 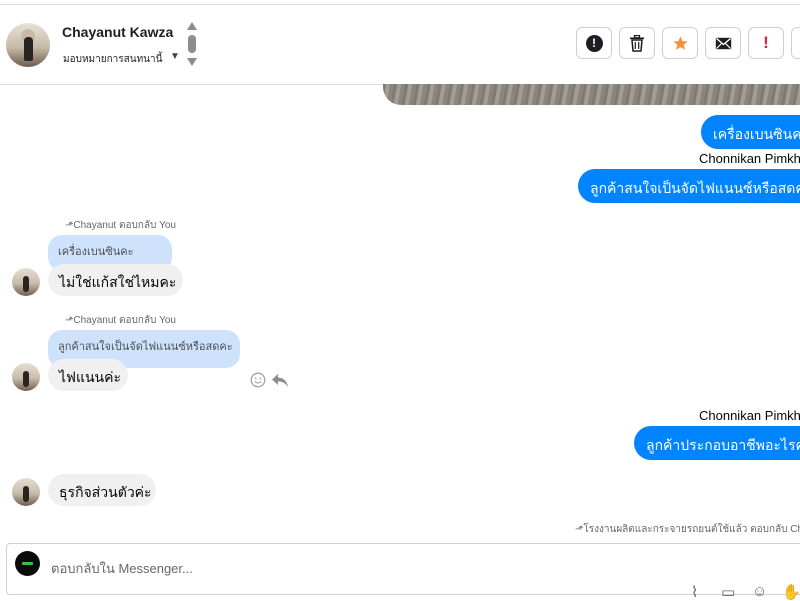 I want to click on emoji-react-icon, so click(x=258, y=380).